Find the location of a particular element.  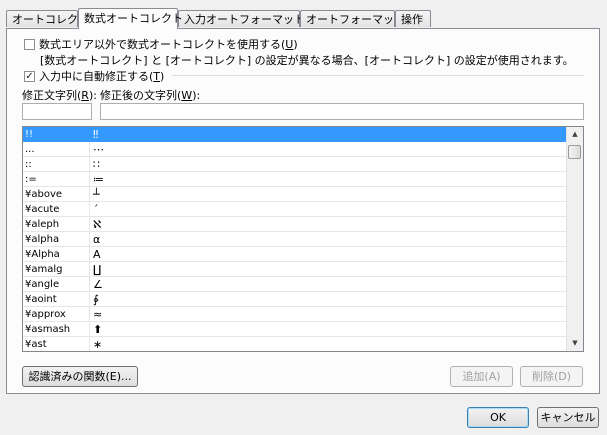

tab-autoformat-as-you-type: 入力オートフォーマット is located at coordinates (241, 18).